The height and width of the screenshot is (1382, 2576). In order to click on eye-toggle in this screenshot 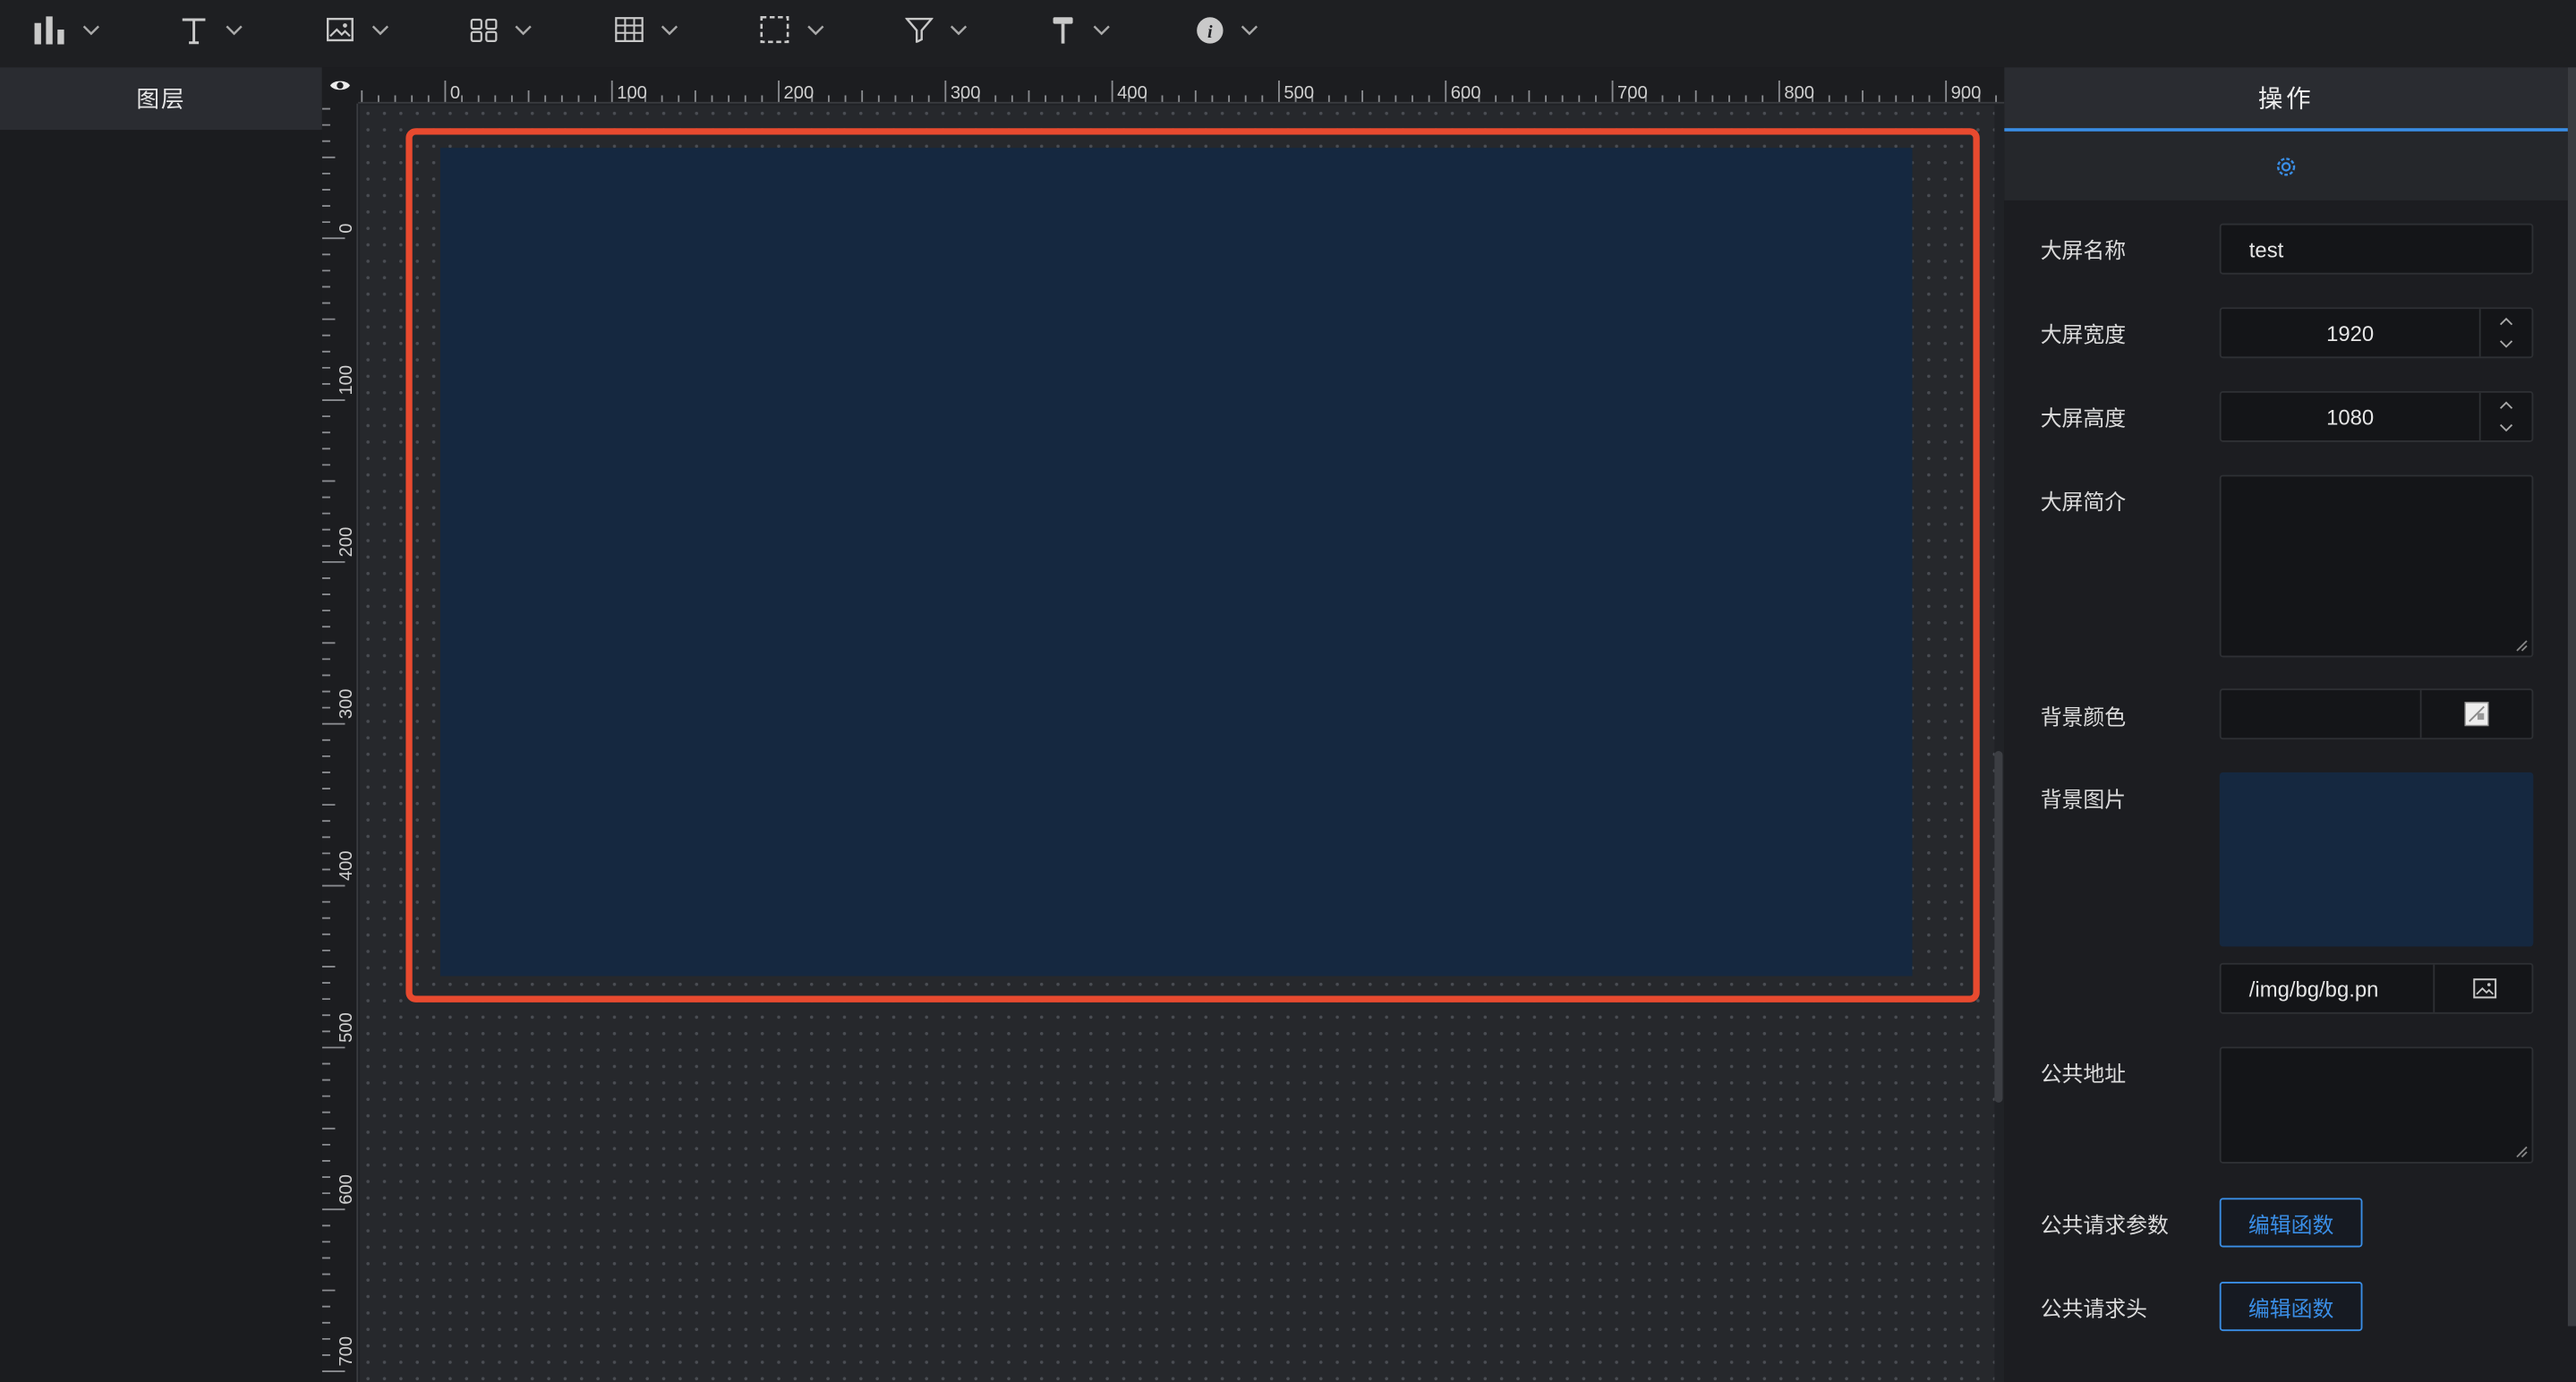, I will do `click(340, 85)`.